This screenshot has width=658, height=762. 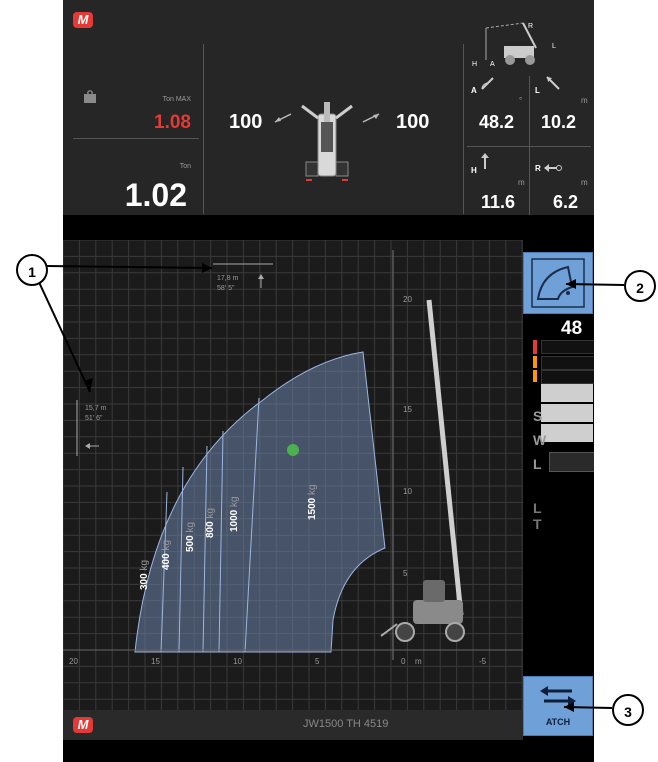 I want to click on callout-3: 3, so click(x=628, y=710).